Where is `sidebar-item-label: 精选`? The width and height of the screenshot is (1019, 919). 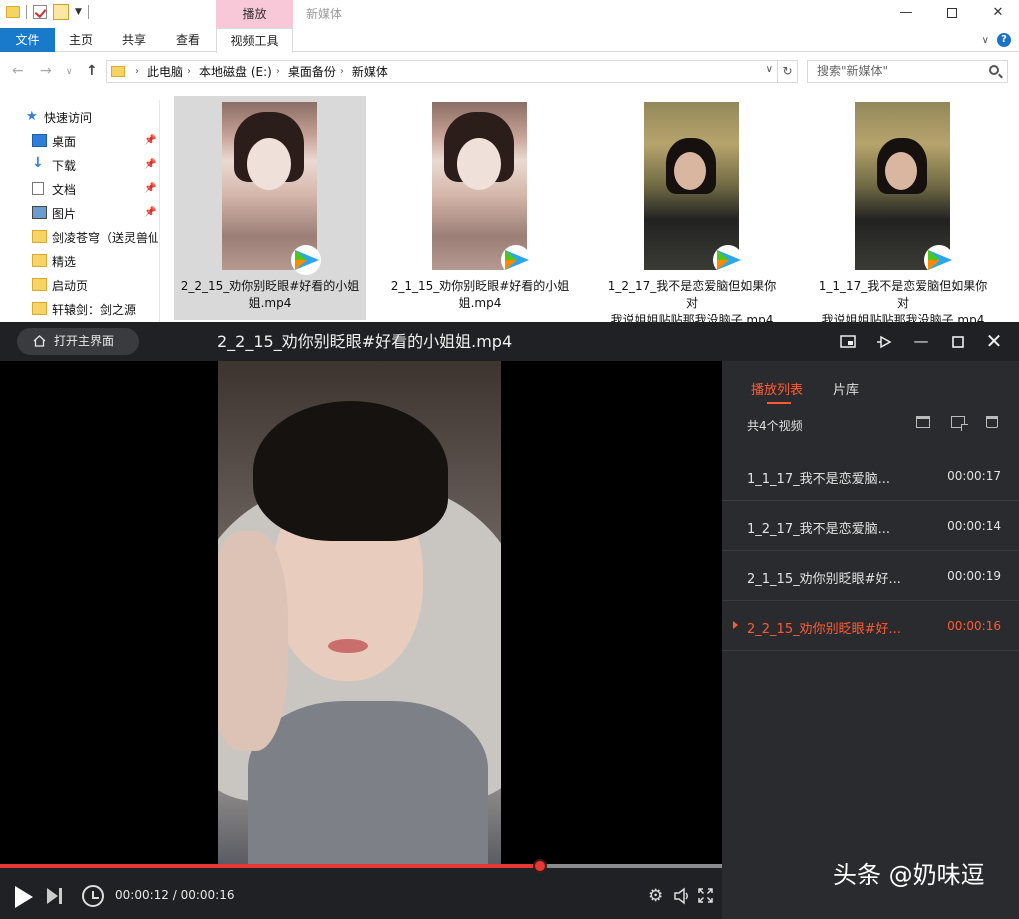 sidebar-item-label: 精选 is located at coordinates (64, 261).